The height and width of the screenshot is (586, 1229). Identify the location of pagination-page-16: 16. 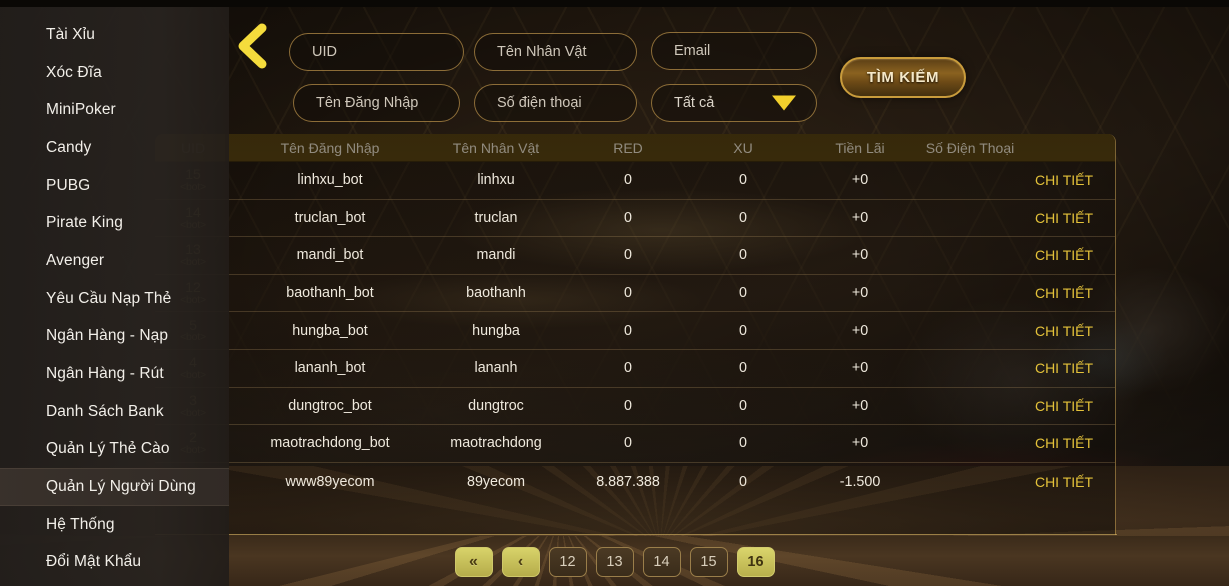
(755, 562).